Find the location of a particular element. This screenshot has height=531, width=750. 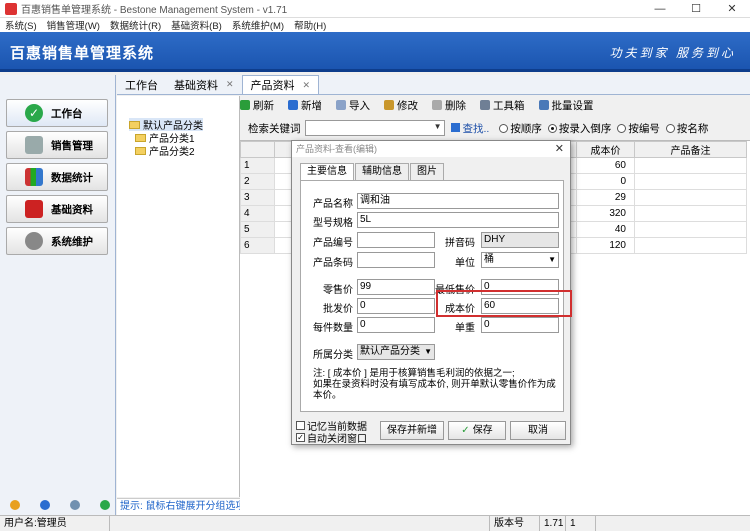

gear-icon is located at coordinates (34, 241).